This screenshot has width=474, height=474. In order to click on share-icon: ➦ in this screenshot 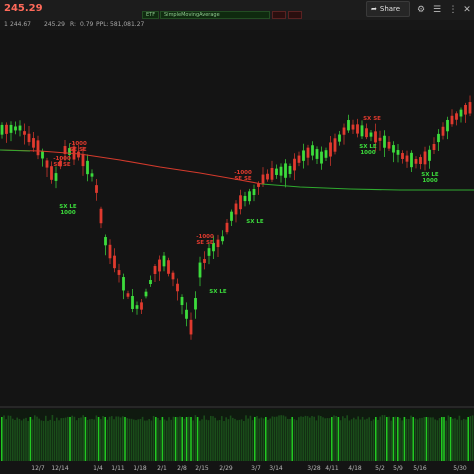, I will do `click(374, 9)`.